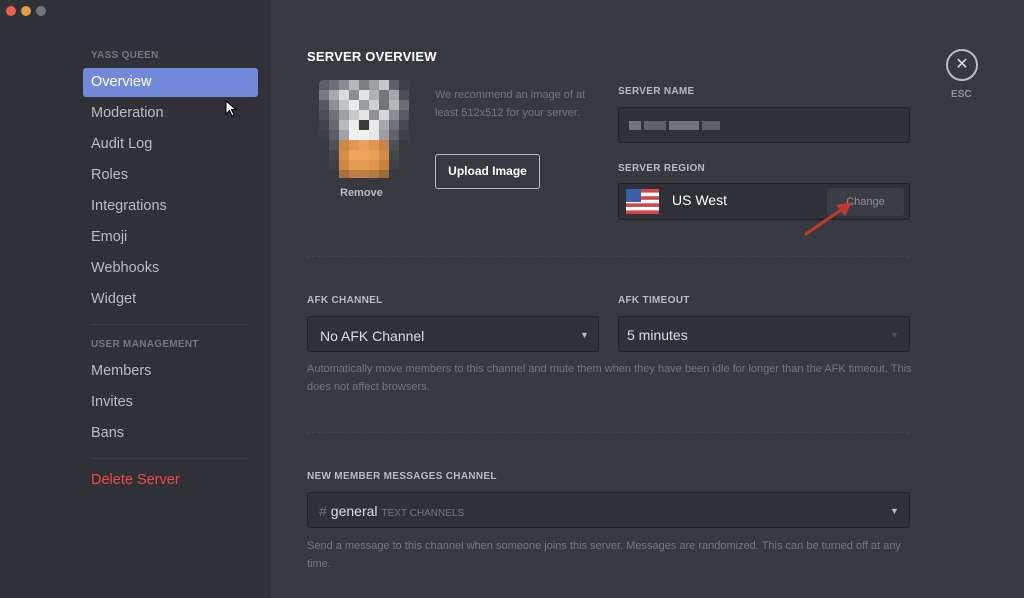 This screenshot has height=598, width=1024. What do you see at coordinates (170, 144) in the screenshot?
I see `sidebar-item-audit-log: Audit Log` at bounding box center [170, 144].